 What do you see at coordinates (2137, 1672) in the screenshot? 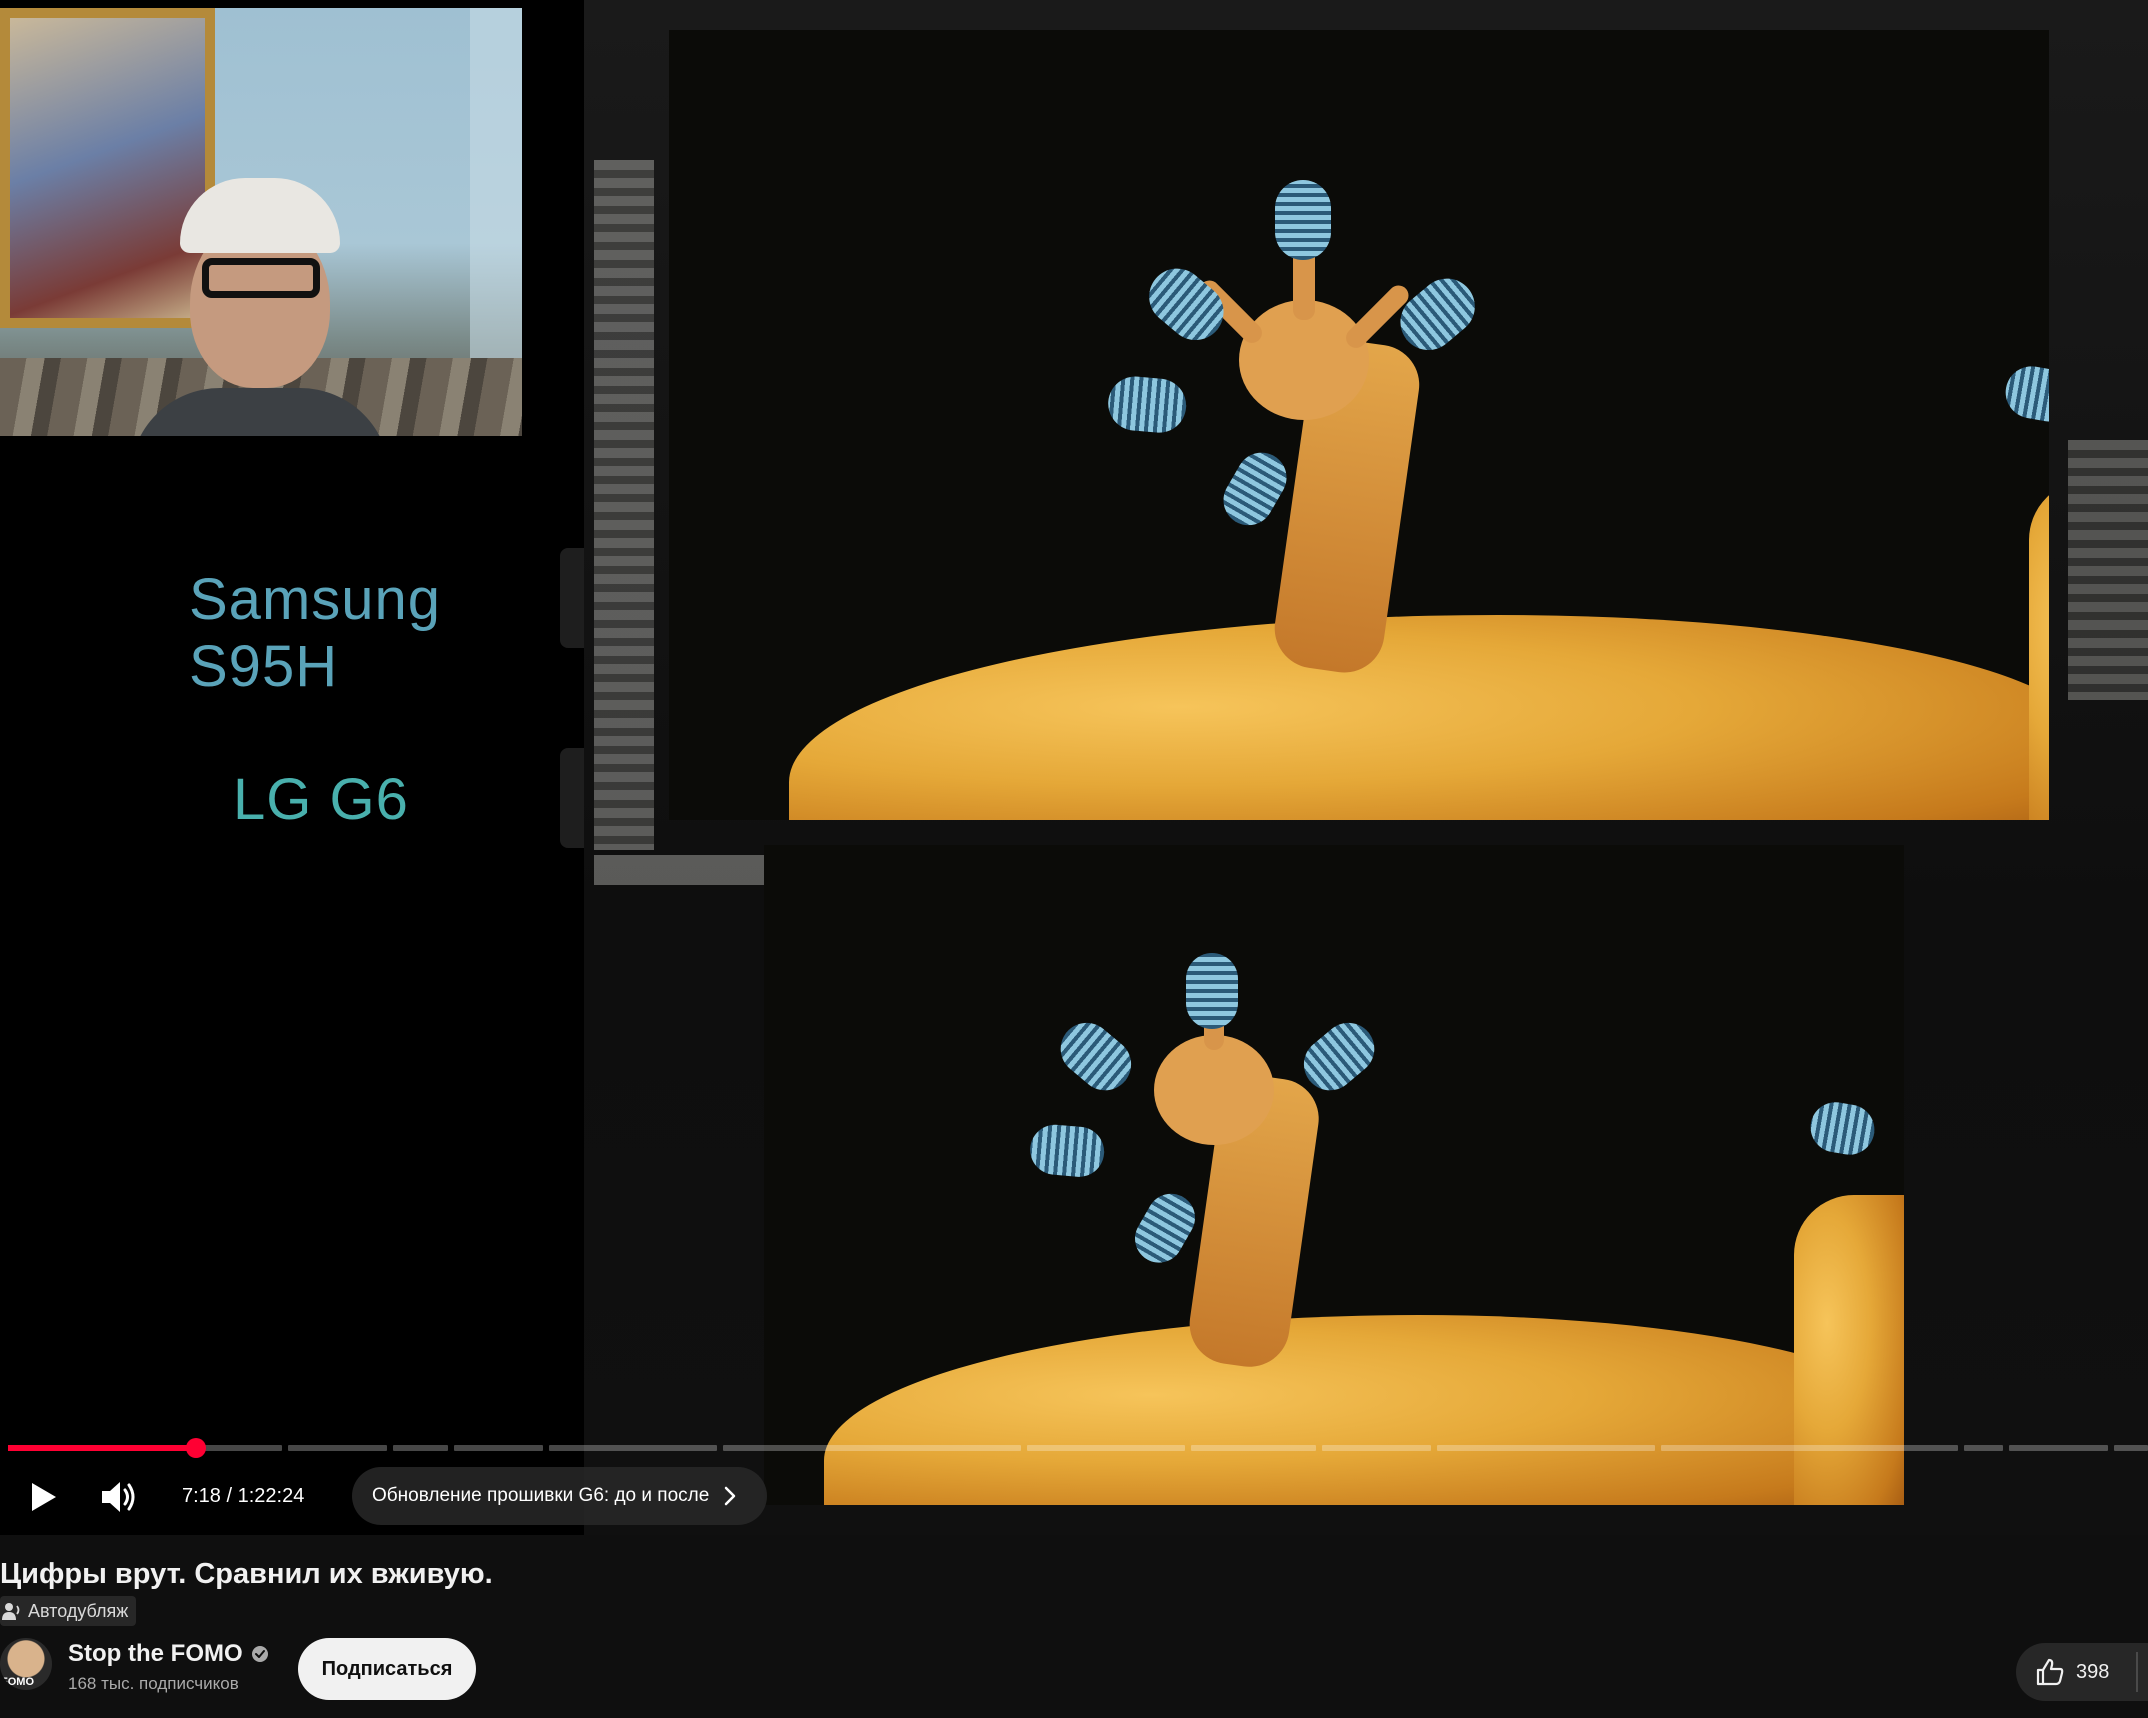
I see `like-dislike-divider` at bounding box center [2137, 1672].